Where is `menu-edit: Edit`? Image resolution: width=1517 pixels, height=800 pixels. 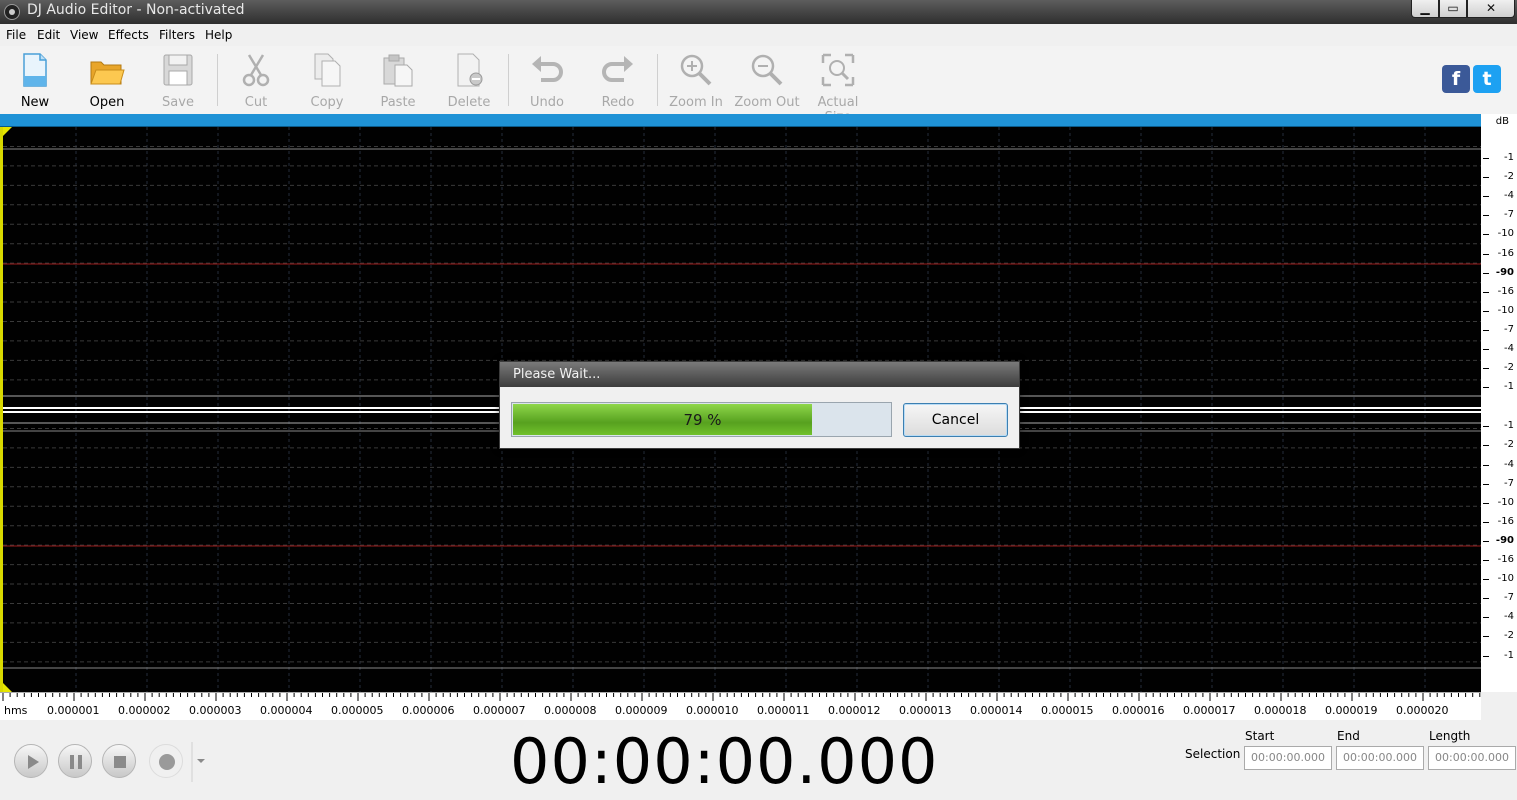
menu-edit: Edit is located at coordinates (48, 35).